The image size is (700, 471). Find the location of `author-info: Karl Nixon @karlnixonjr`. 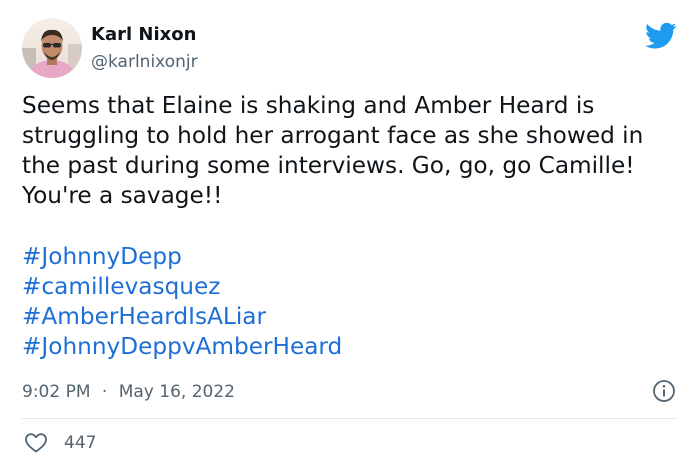

author-info: Karl Nixon @karlnixonjr is located at coordinates (144, 48).